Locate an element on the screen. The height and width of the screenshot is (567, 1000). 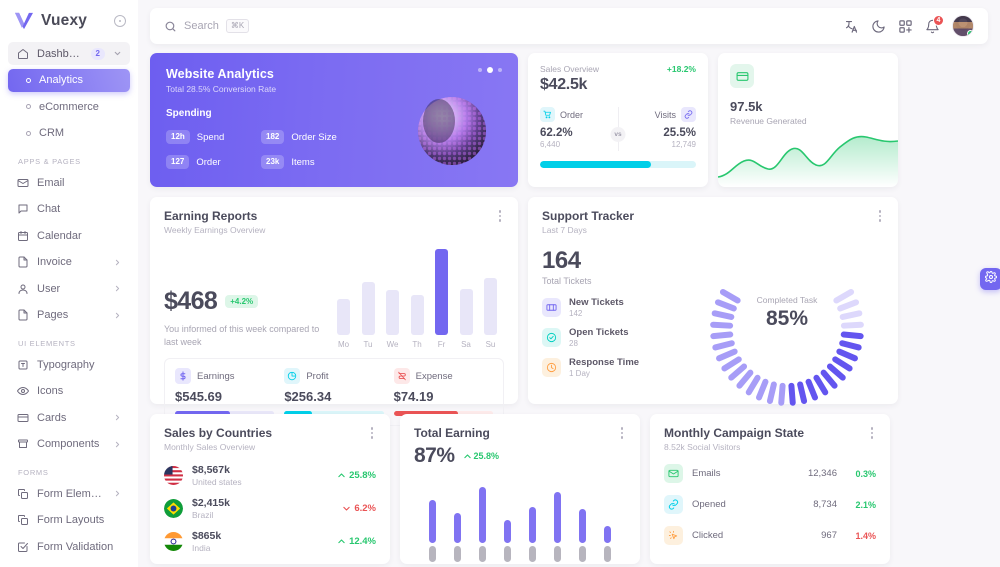
ticket-icon is located at coordinates (551, 307).